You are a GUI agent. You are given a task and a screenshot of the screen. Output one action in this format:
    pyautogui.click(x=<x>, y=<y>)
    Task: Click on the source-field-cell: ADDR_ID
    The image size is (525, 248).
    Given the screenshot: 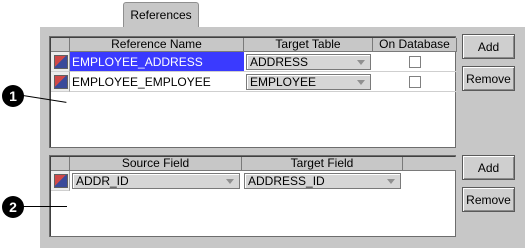 What is the action you would take?
    pyautogui.click(x=156, y=181)
    